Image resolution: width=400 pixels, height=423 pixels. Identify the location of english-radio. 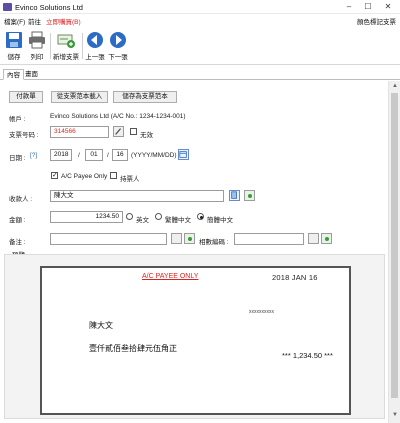
(129, 216).